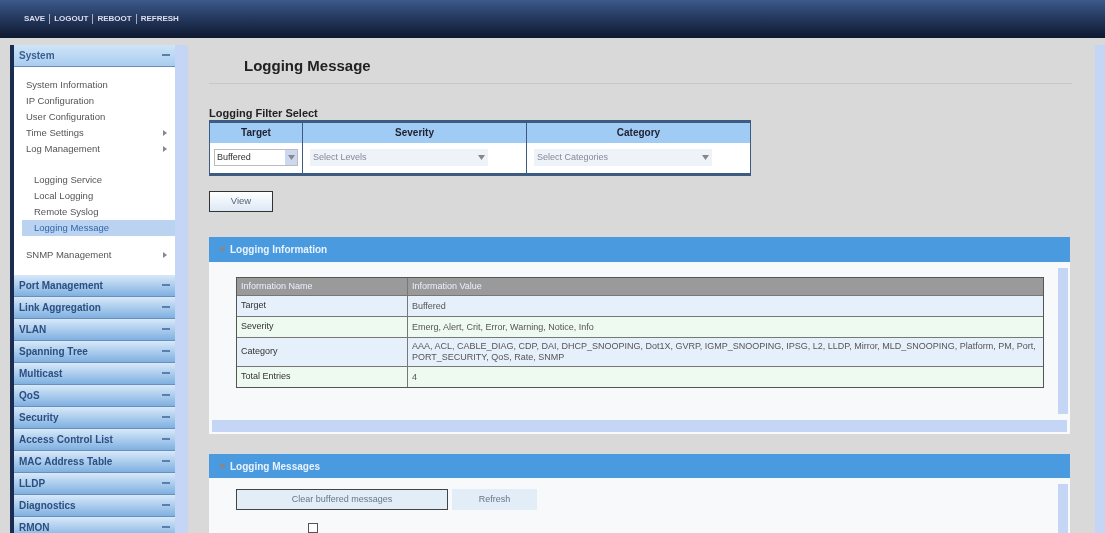 The image size is (1105, 533). I want to click on sidebar-item: Local Logging, so click(98, 196).